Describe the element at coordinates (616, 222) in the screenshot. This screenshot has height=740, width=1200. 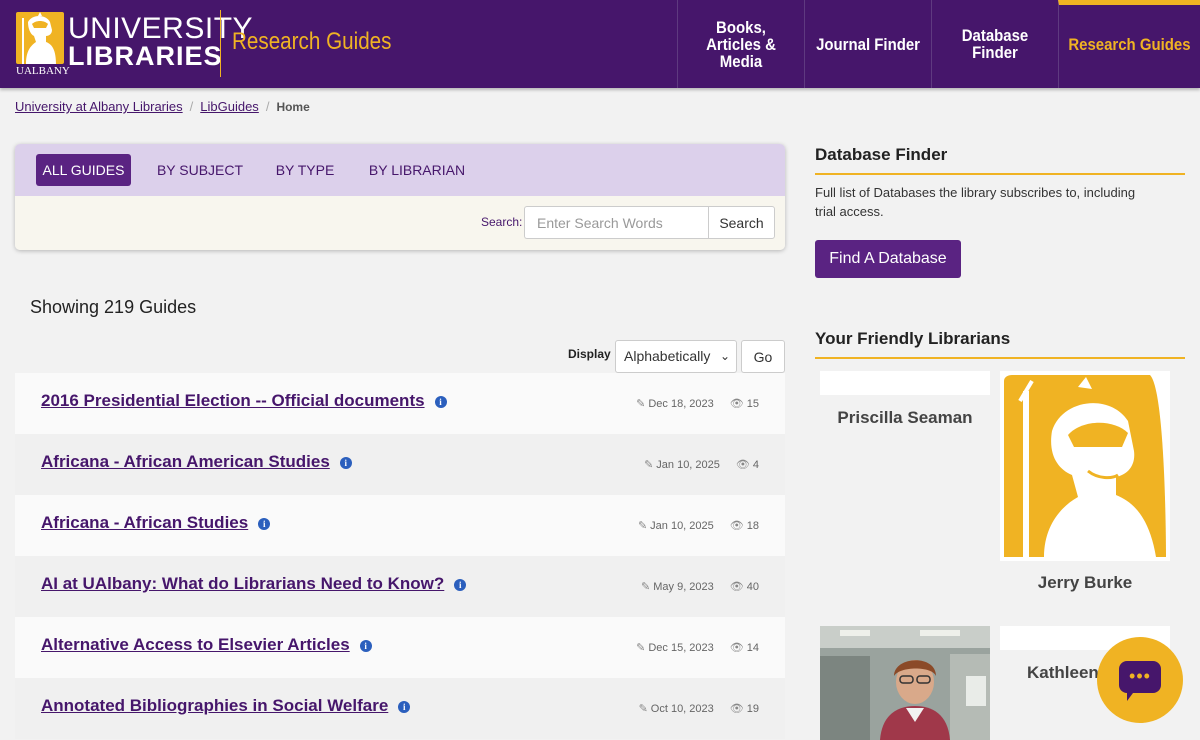
I see `search-input` at that location.